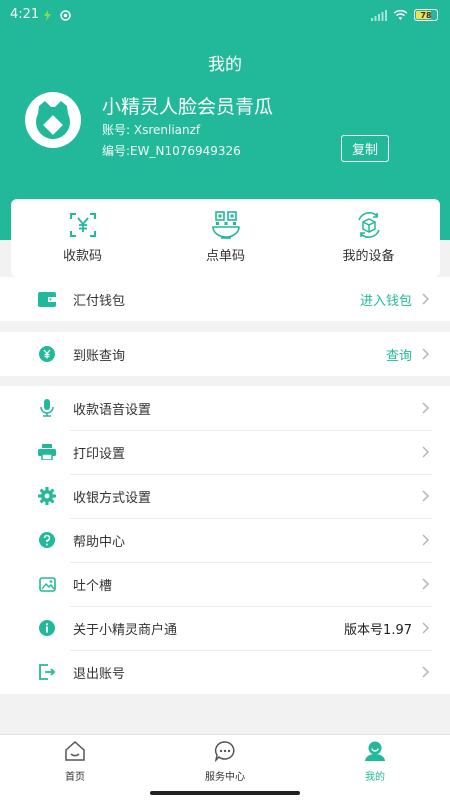 The image size is (450, 800). What do you see at coordinates (375, 777) in the screenshot?
I see `tab-label: 我的` at bounding box center [375, 777].